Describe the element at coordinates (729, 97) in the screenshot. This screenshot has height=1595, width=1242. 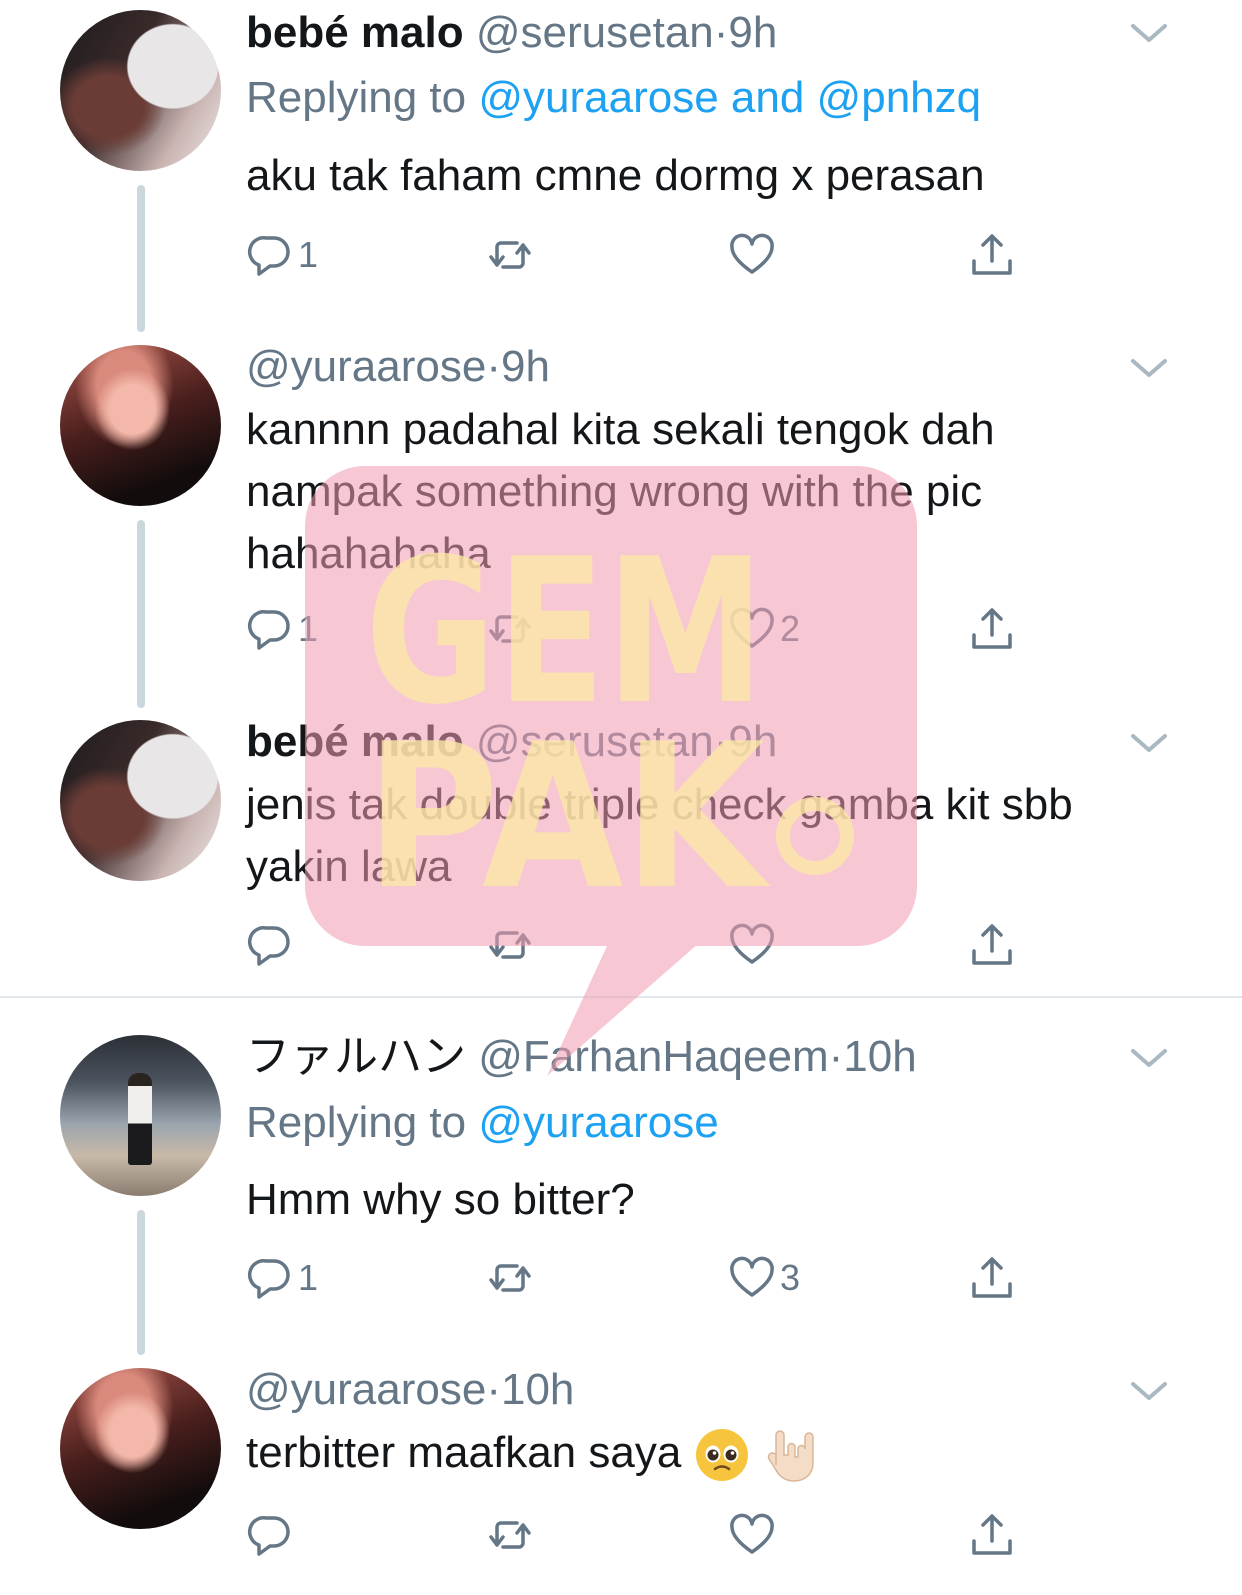
I see `replying-mentions: @yuraarose and @pnhzq` at that location.